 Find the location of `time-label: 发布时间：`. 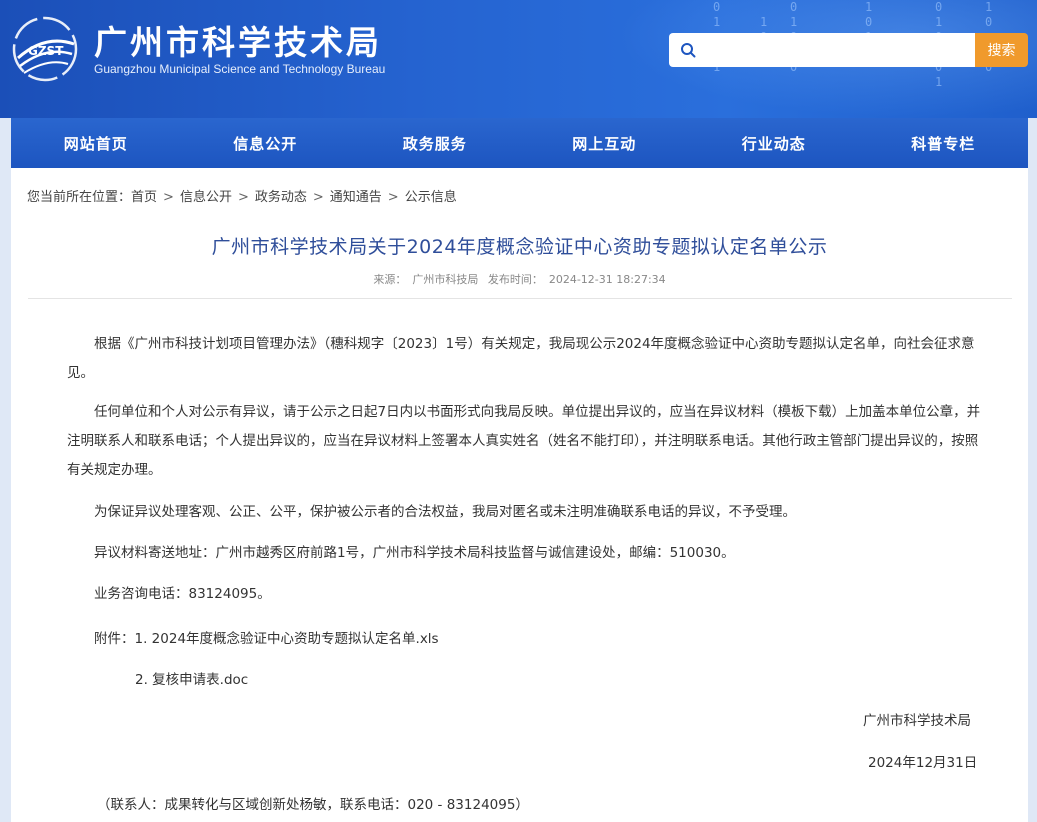

time-label: 发布时间： is located at coordinates (515, 279).